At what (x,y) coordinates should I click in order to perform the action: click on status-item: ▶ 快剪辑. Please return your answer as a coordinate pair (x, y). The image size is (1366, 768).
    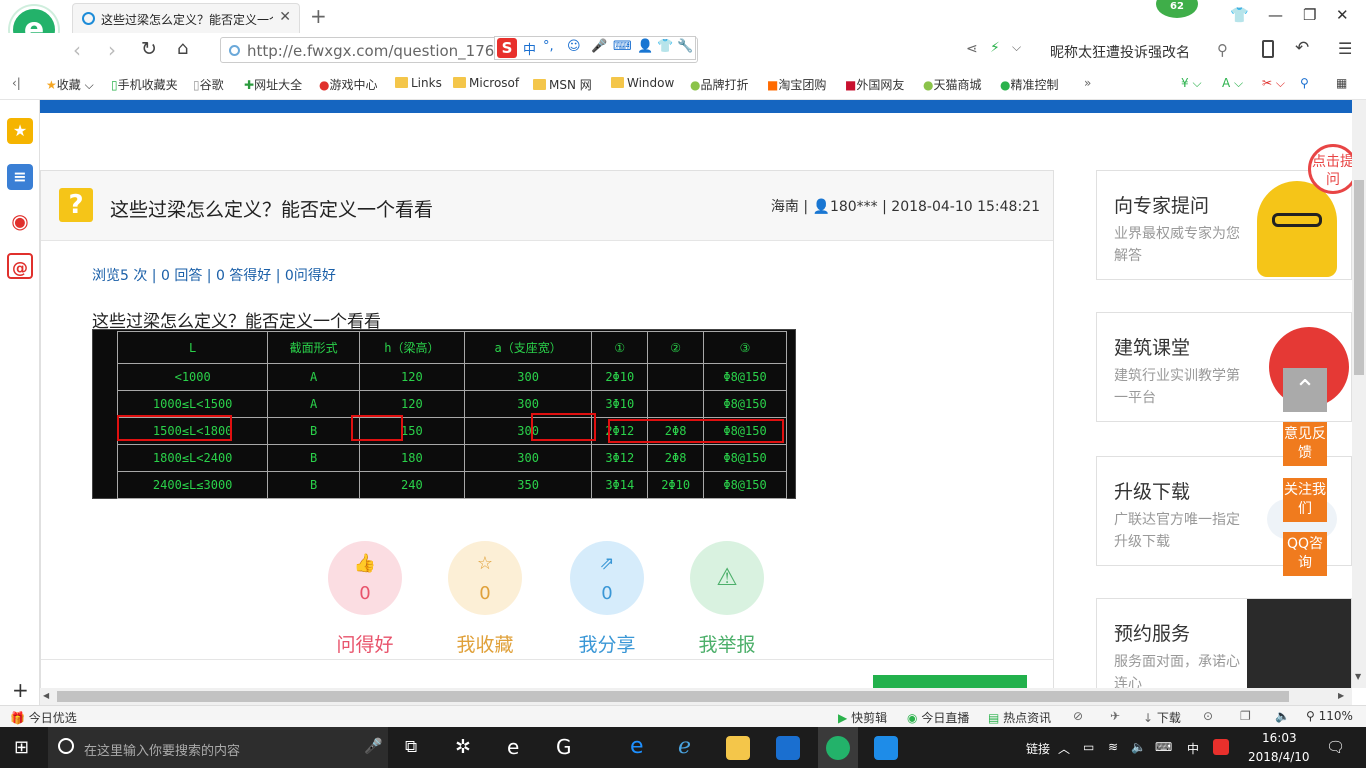
    Looking at the image, I should click on (862, 717).